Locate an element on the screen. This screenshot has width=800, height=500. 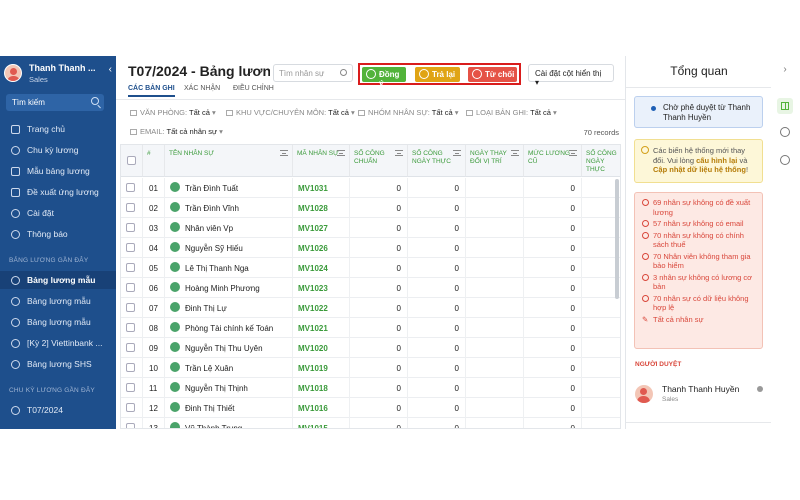
sidebar-item-payroll-cycle: Chu kỳ lương is located at coordinates (58, 150).